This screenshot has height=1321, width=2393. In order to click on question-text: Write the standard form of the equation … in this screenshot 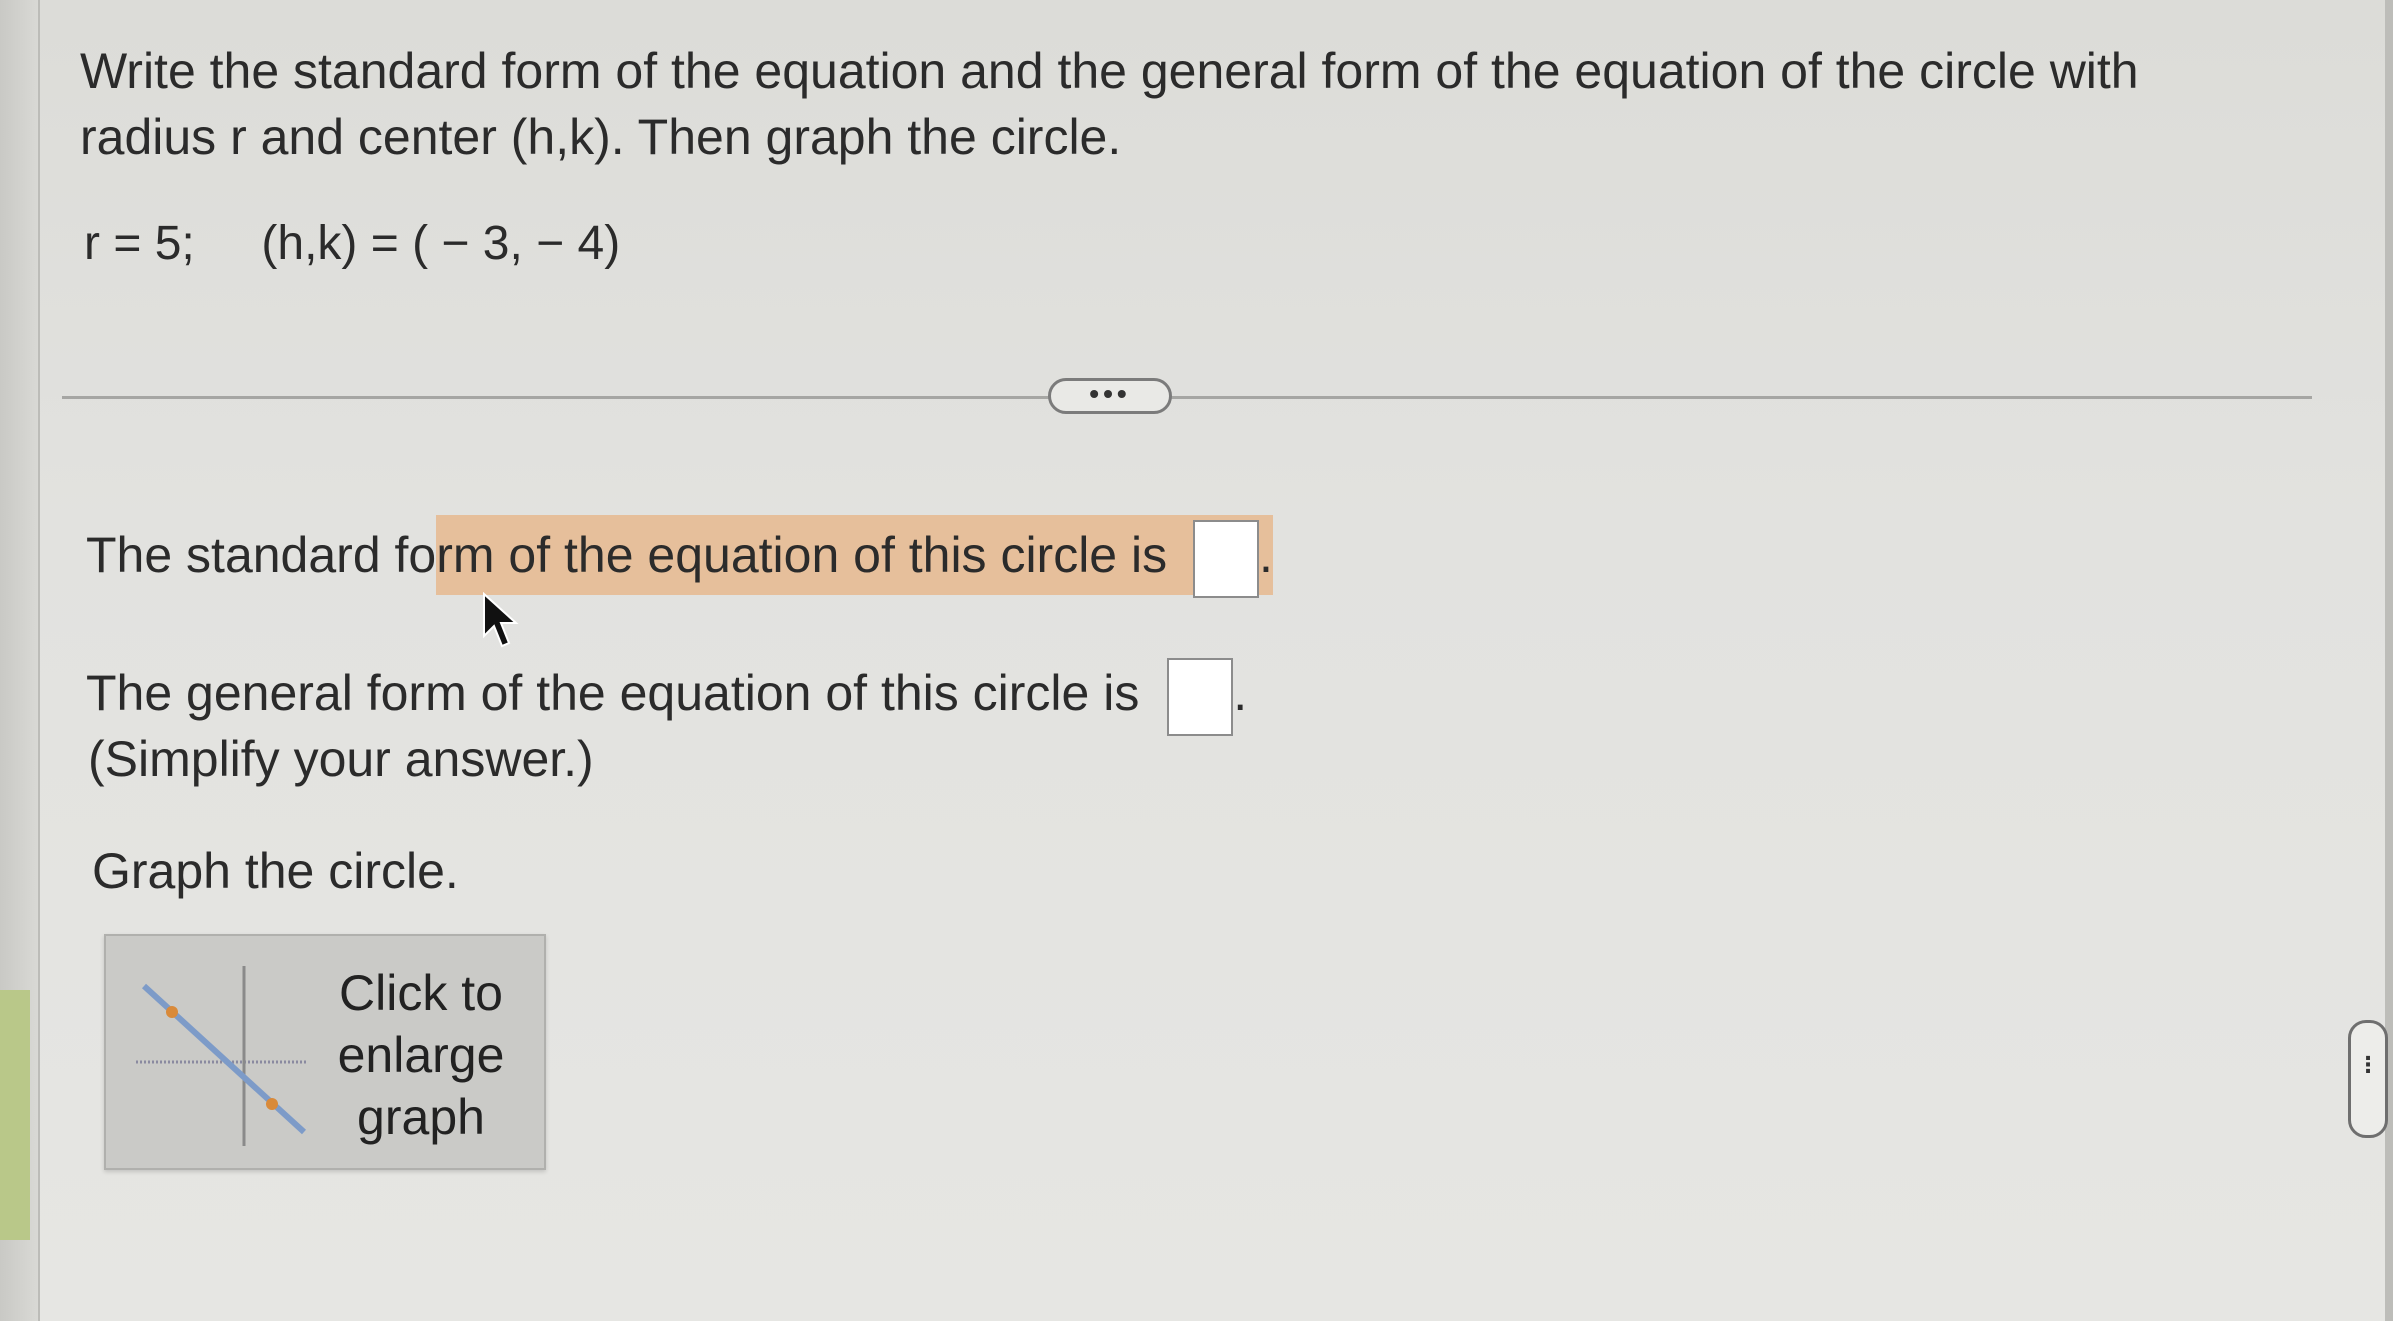, I will do `click(1109, 104)`.